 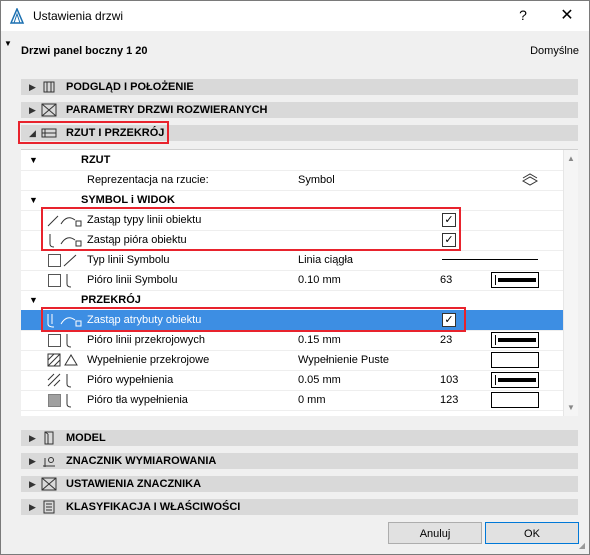 I want to click on override-pens-label: Zastąp pióra obiektu, so click(x=137, y=240).